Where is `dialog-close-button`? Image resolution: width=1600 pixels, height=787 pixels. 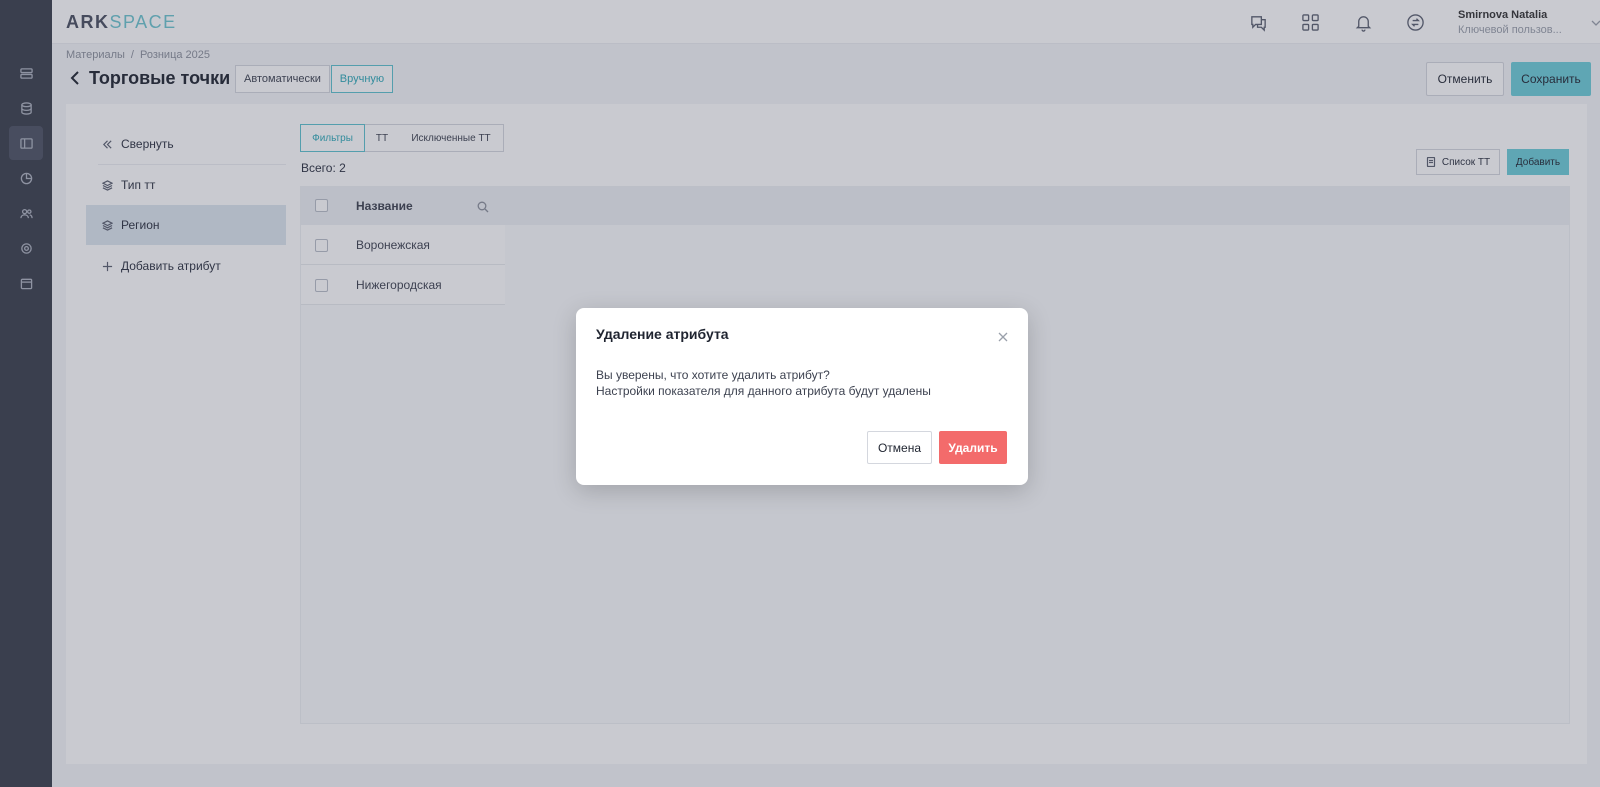
dialog-close-button is located at coordinates (1003, 335).